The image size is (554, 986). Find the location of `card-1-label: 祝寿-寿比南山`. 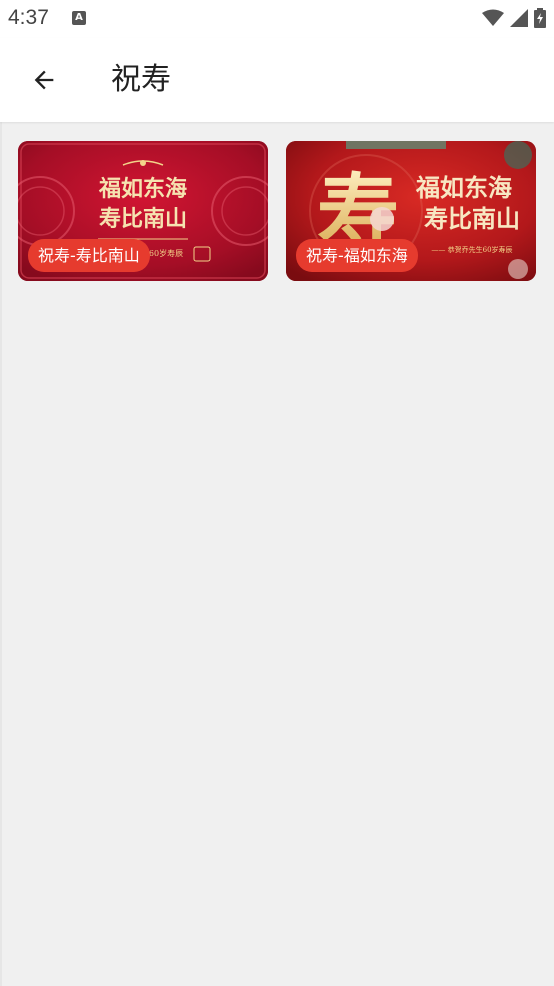

card-1-label: 祝寿-寿比南山 is located at coordinates (89, 255).